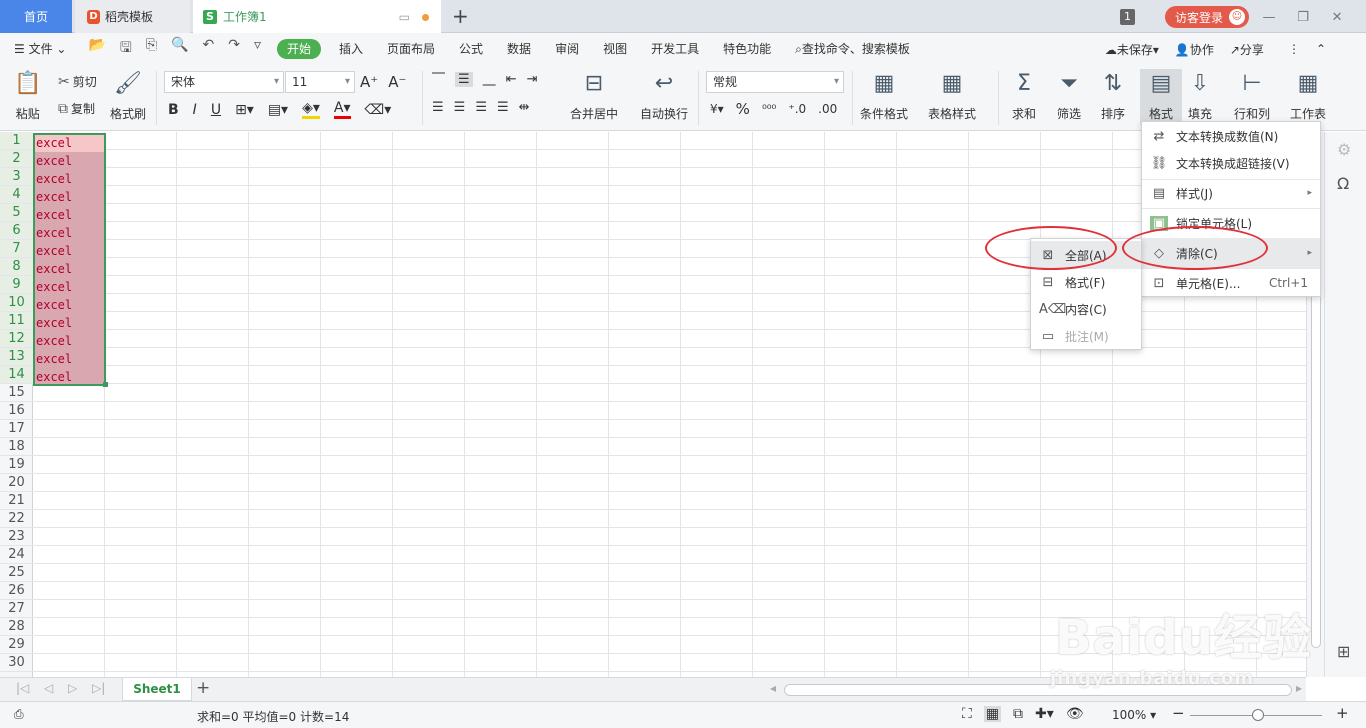 This screenshot has width=1366, height=728. Describe the element at coordinates (1075, 714) in the screenshot. I see `eye-protect-icon: 👁` at that location.